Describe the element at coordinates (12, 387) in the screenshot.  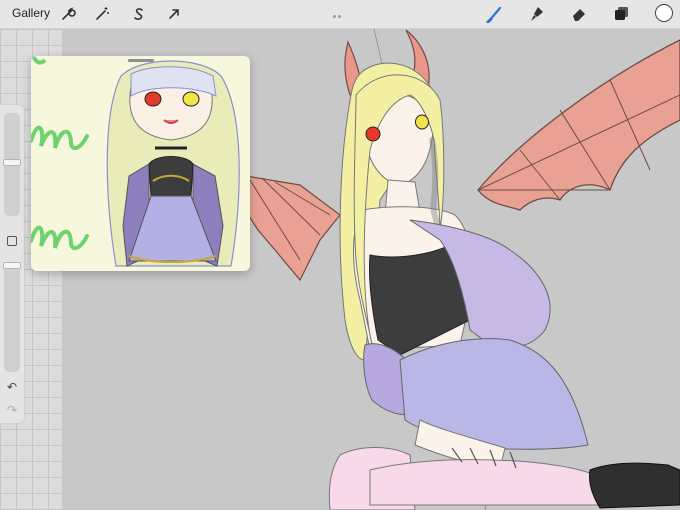
I see `undo-icon: ↶` at that location.